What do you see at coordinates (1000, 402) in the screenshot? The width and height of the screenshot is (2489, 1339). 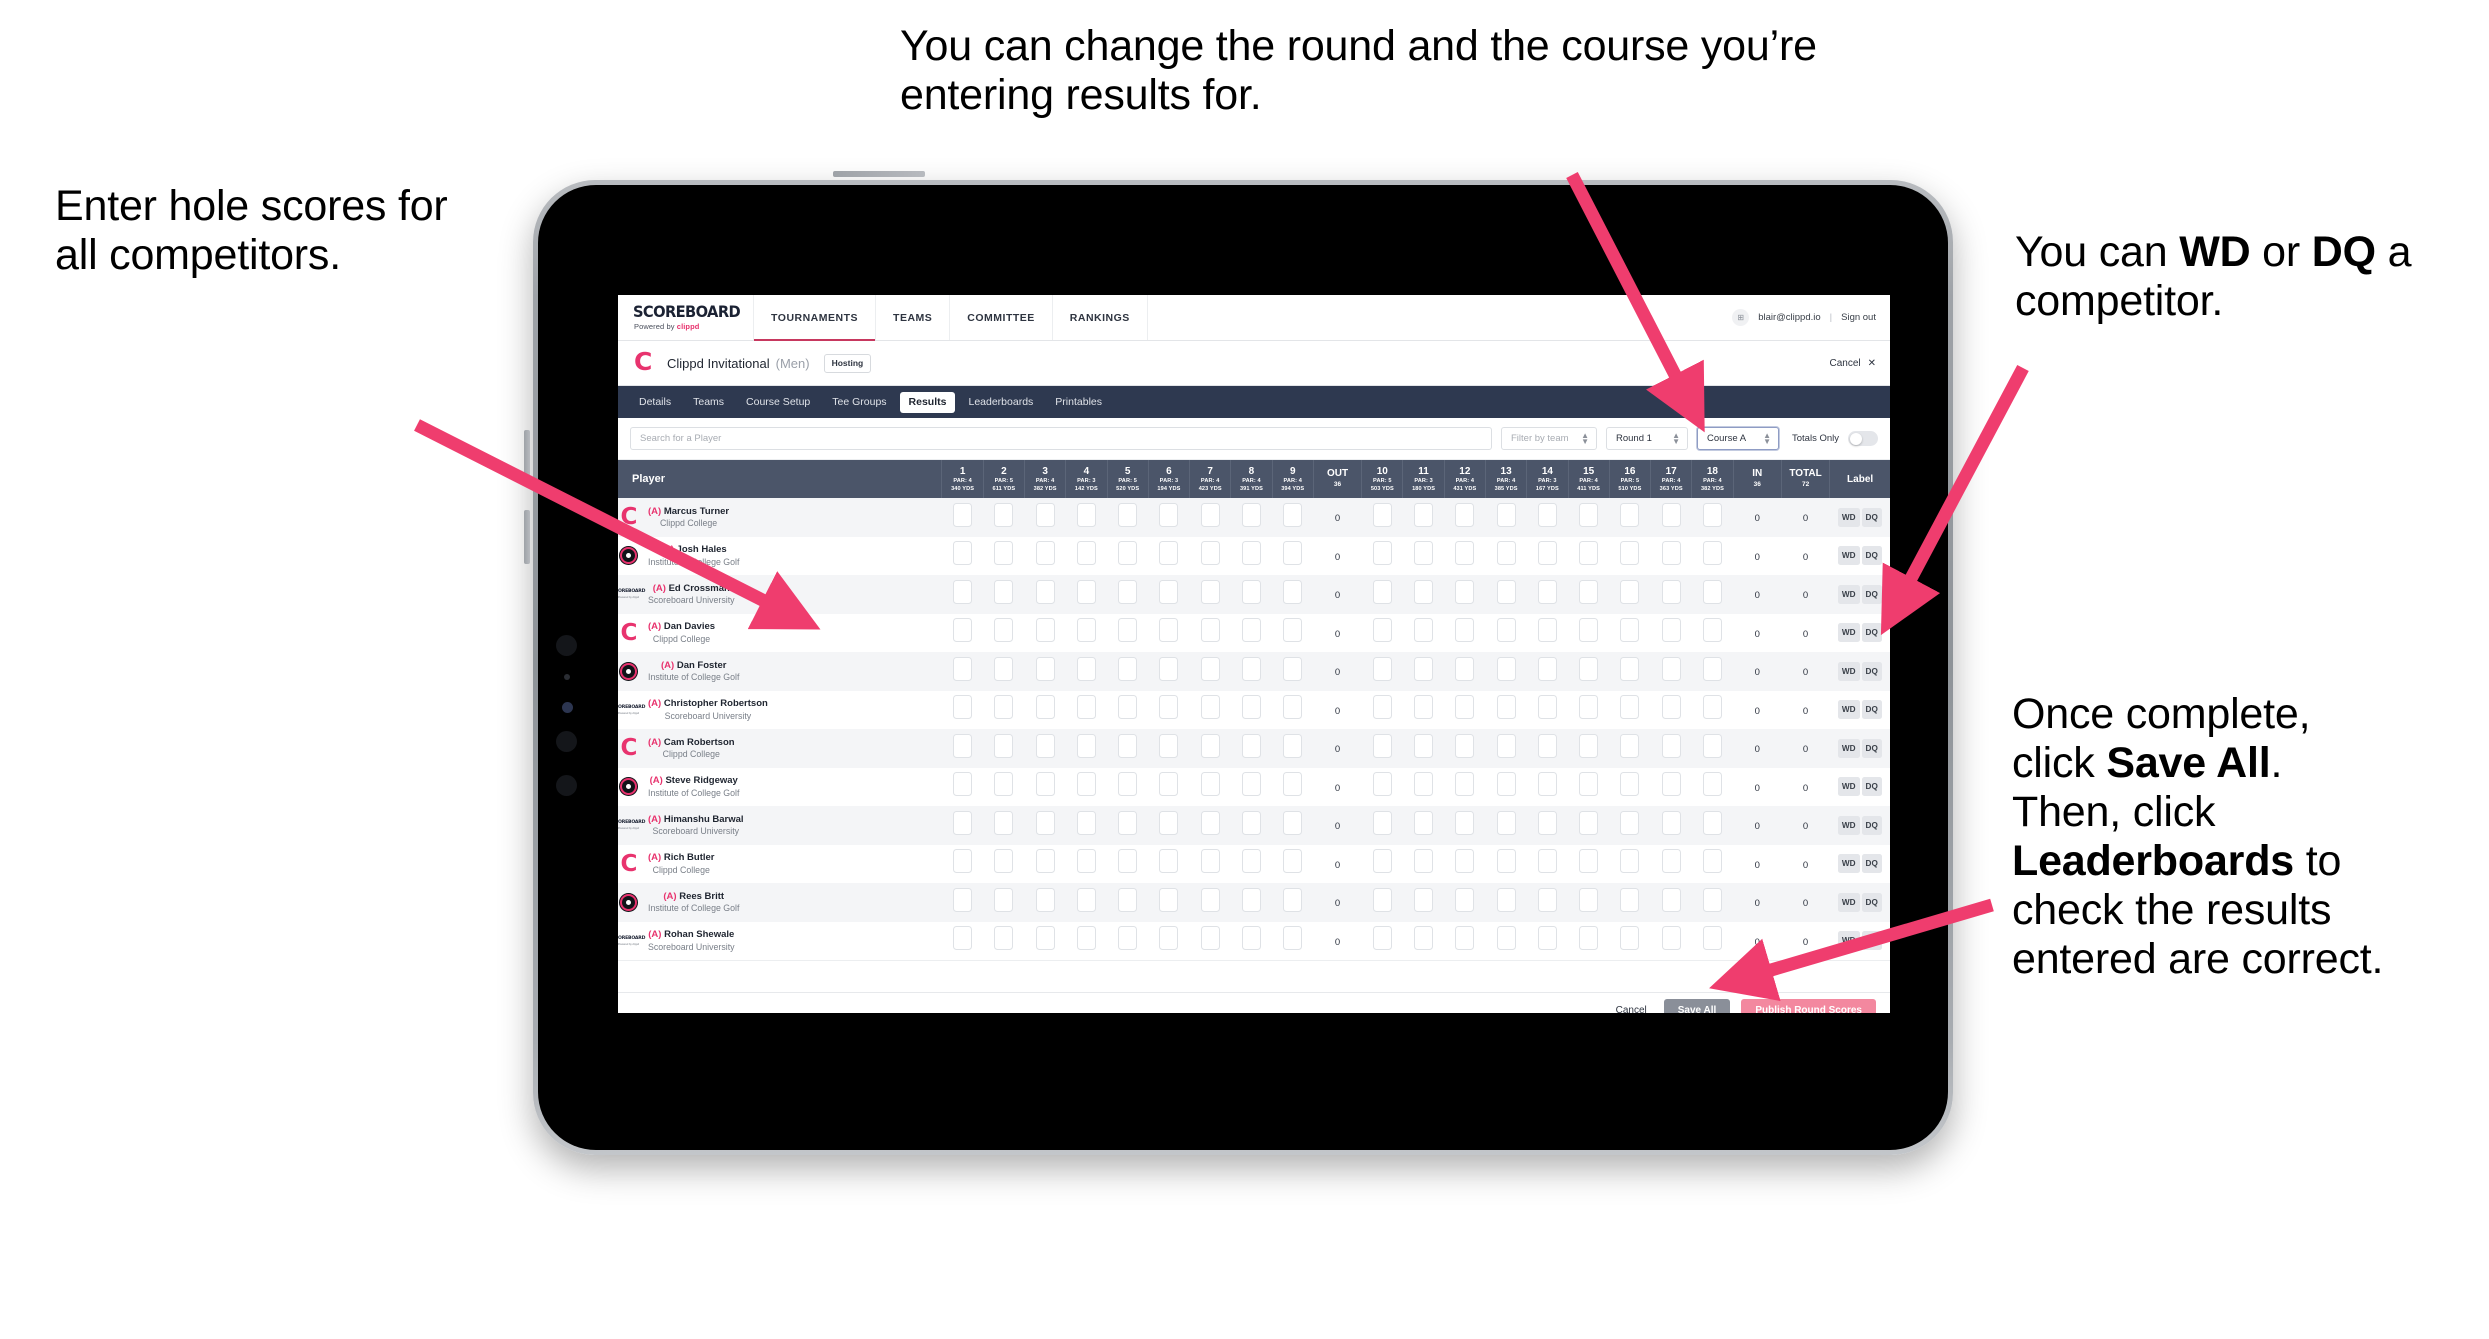 I see `tab-leaderboards: Leaderboards` at bounding box center [1000, 402].